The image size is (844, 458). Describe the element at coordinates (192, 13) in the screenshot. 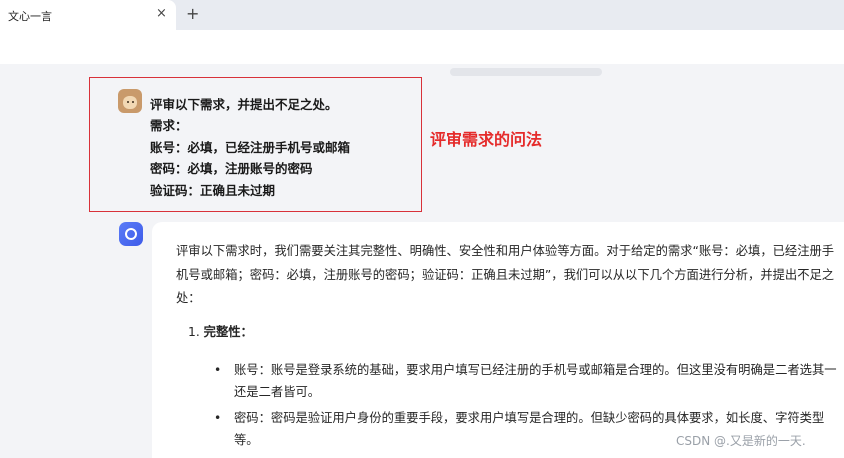

I see `new-tab-icon: +` at that location.